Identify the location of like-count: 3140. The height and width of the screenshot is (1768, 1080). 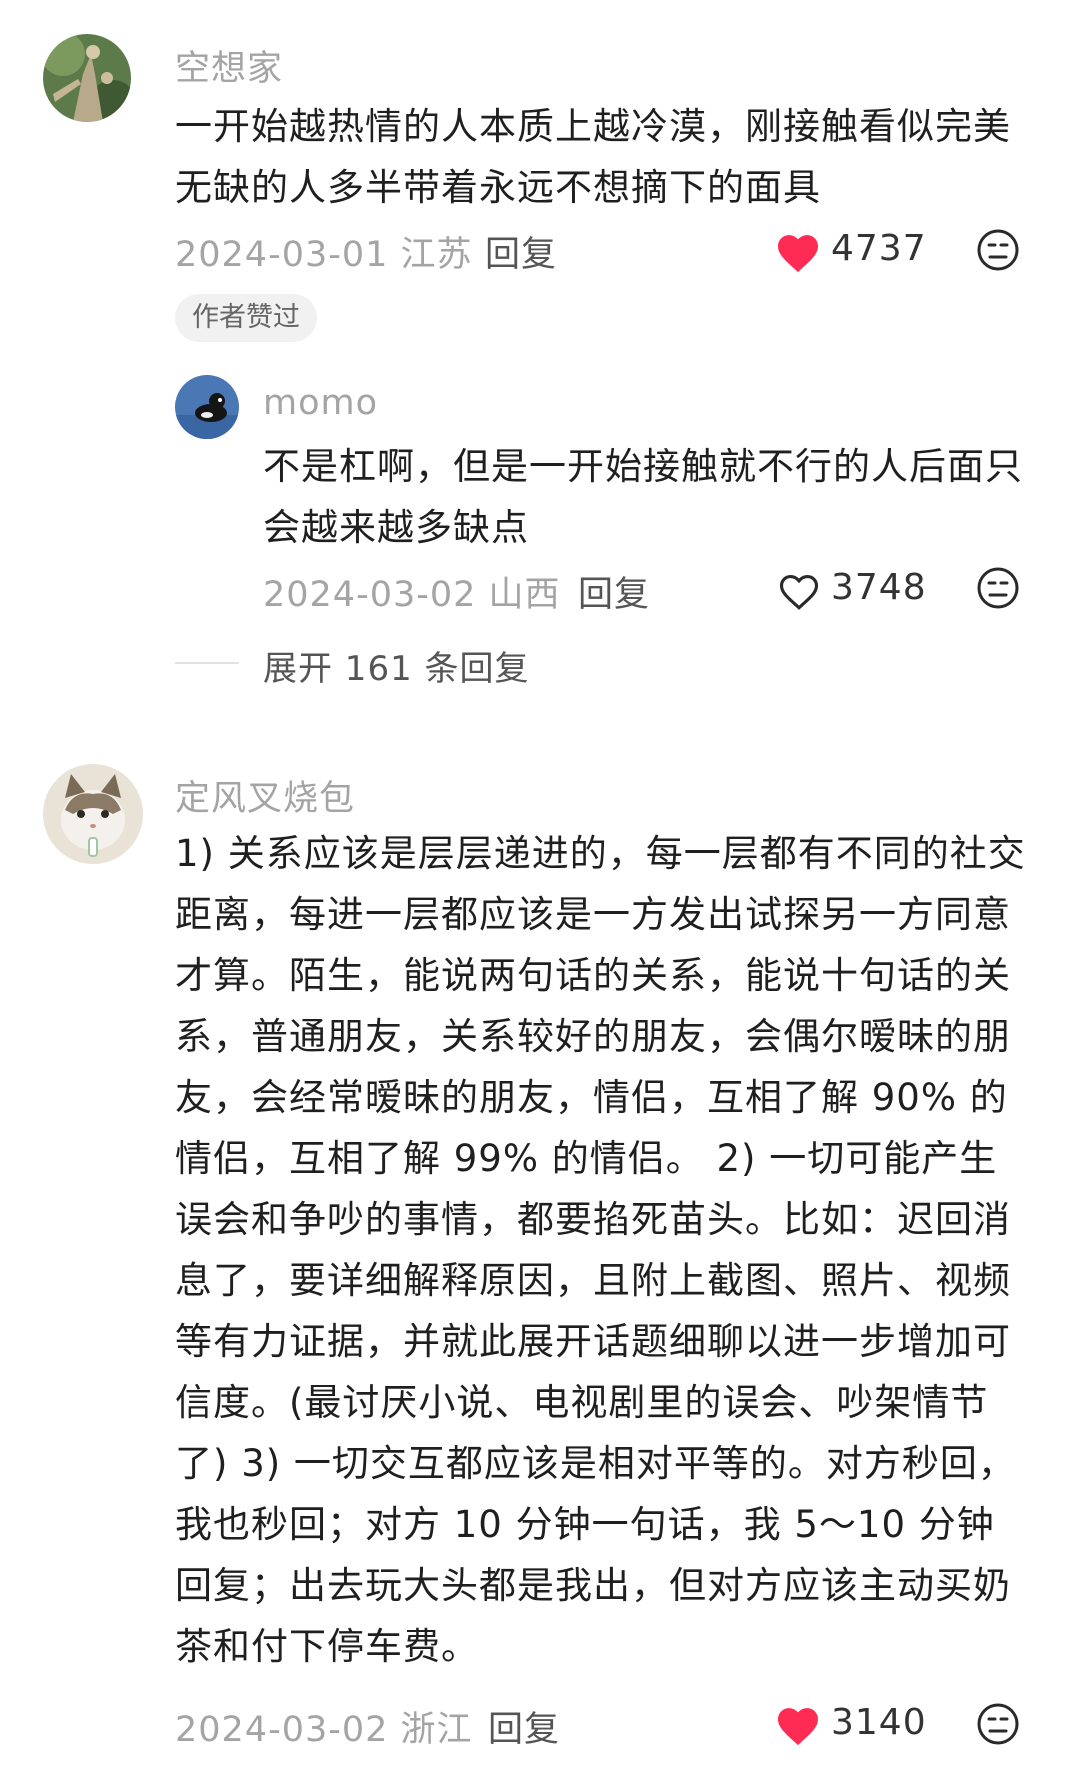
(879, 1722).